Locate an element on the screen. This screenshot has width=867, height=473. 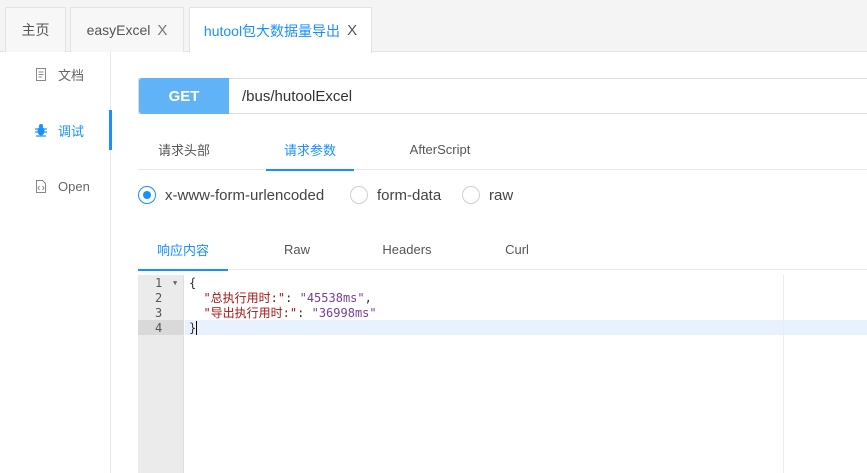
radio-raw: raw is located at coordinates (487, 195).